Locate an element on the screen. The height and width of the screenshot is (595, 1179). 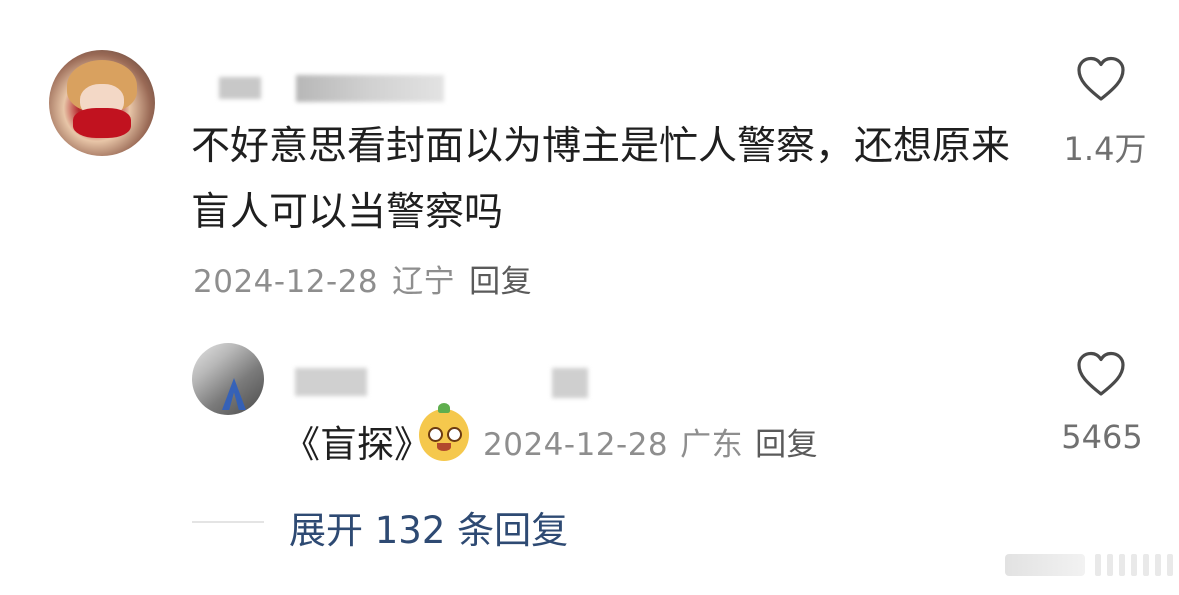
emoji-mouth is located at coordinates (444, 447).